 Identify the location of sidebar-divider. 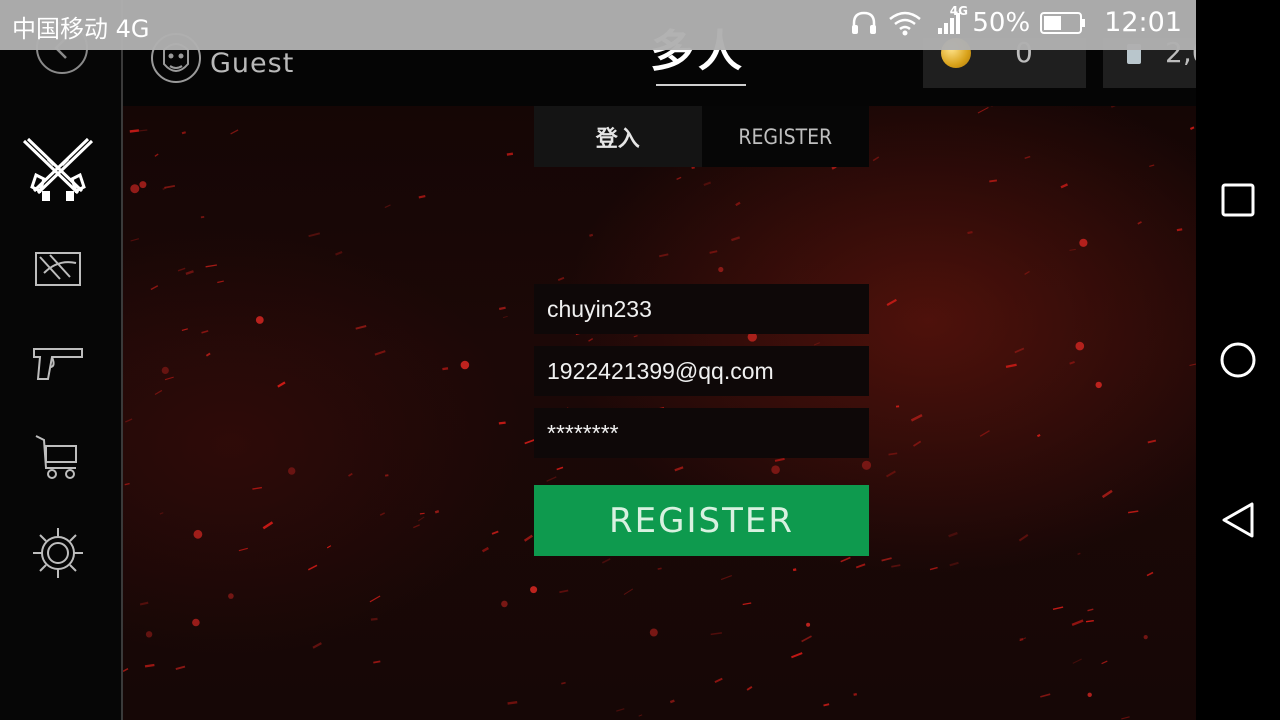
(122, 360).